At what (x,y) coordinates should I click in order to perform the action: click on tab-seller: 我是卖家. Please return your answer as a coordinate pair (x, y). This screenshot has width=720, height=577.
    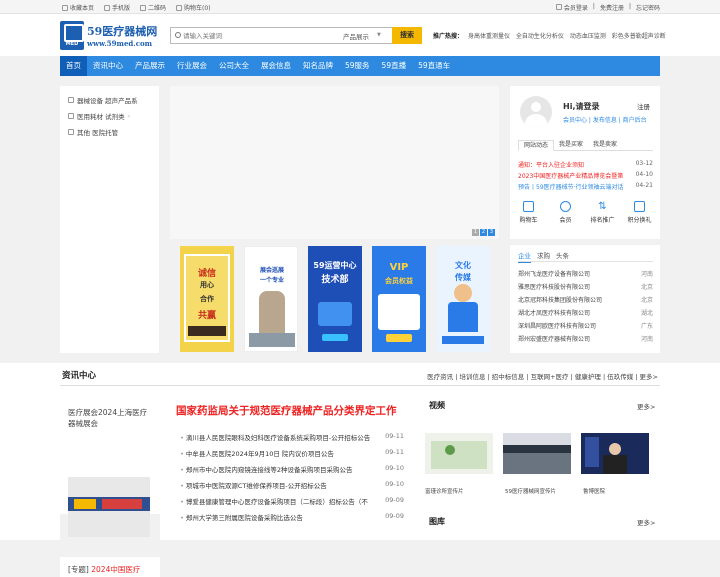
    Looking at the image, I should click on (605, 145).